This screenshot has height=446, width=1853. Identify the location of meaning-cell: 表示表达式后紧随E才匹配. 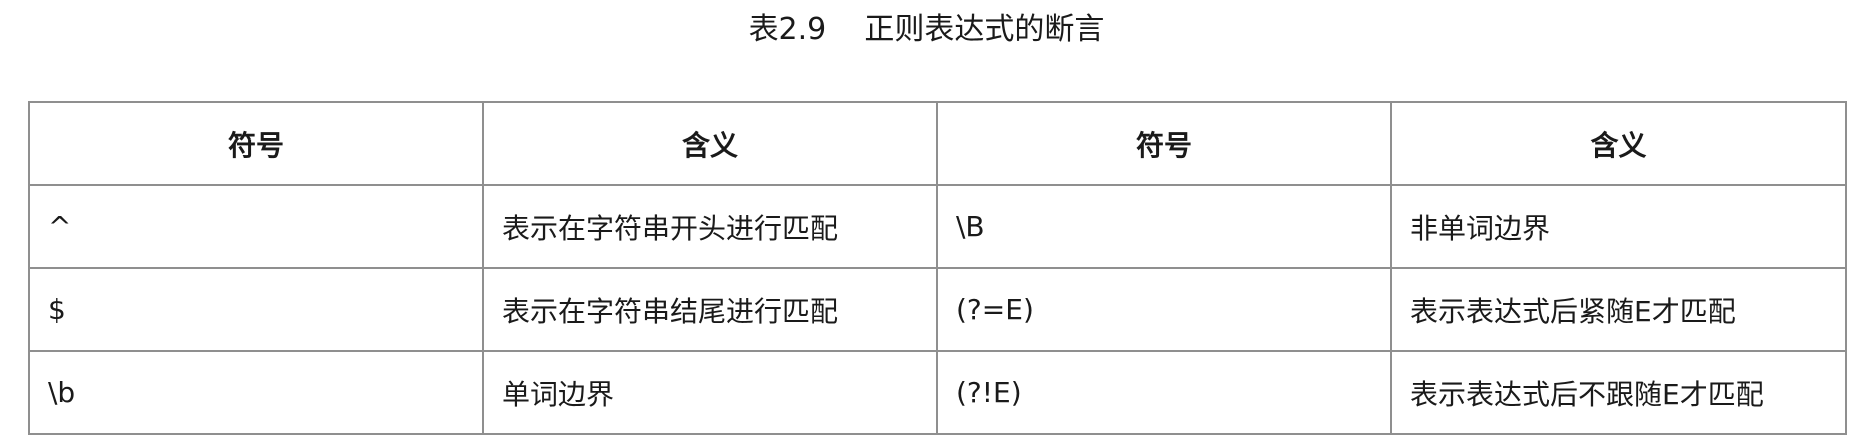
(1618, 309).